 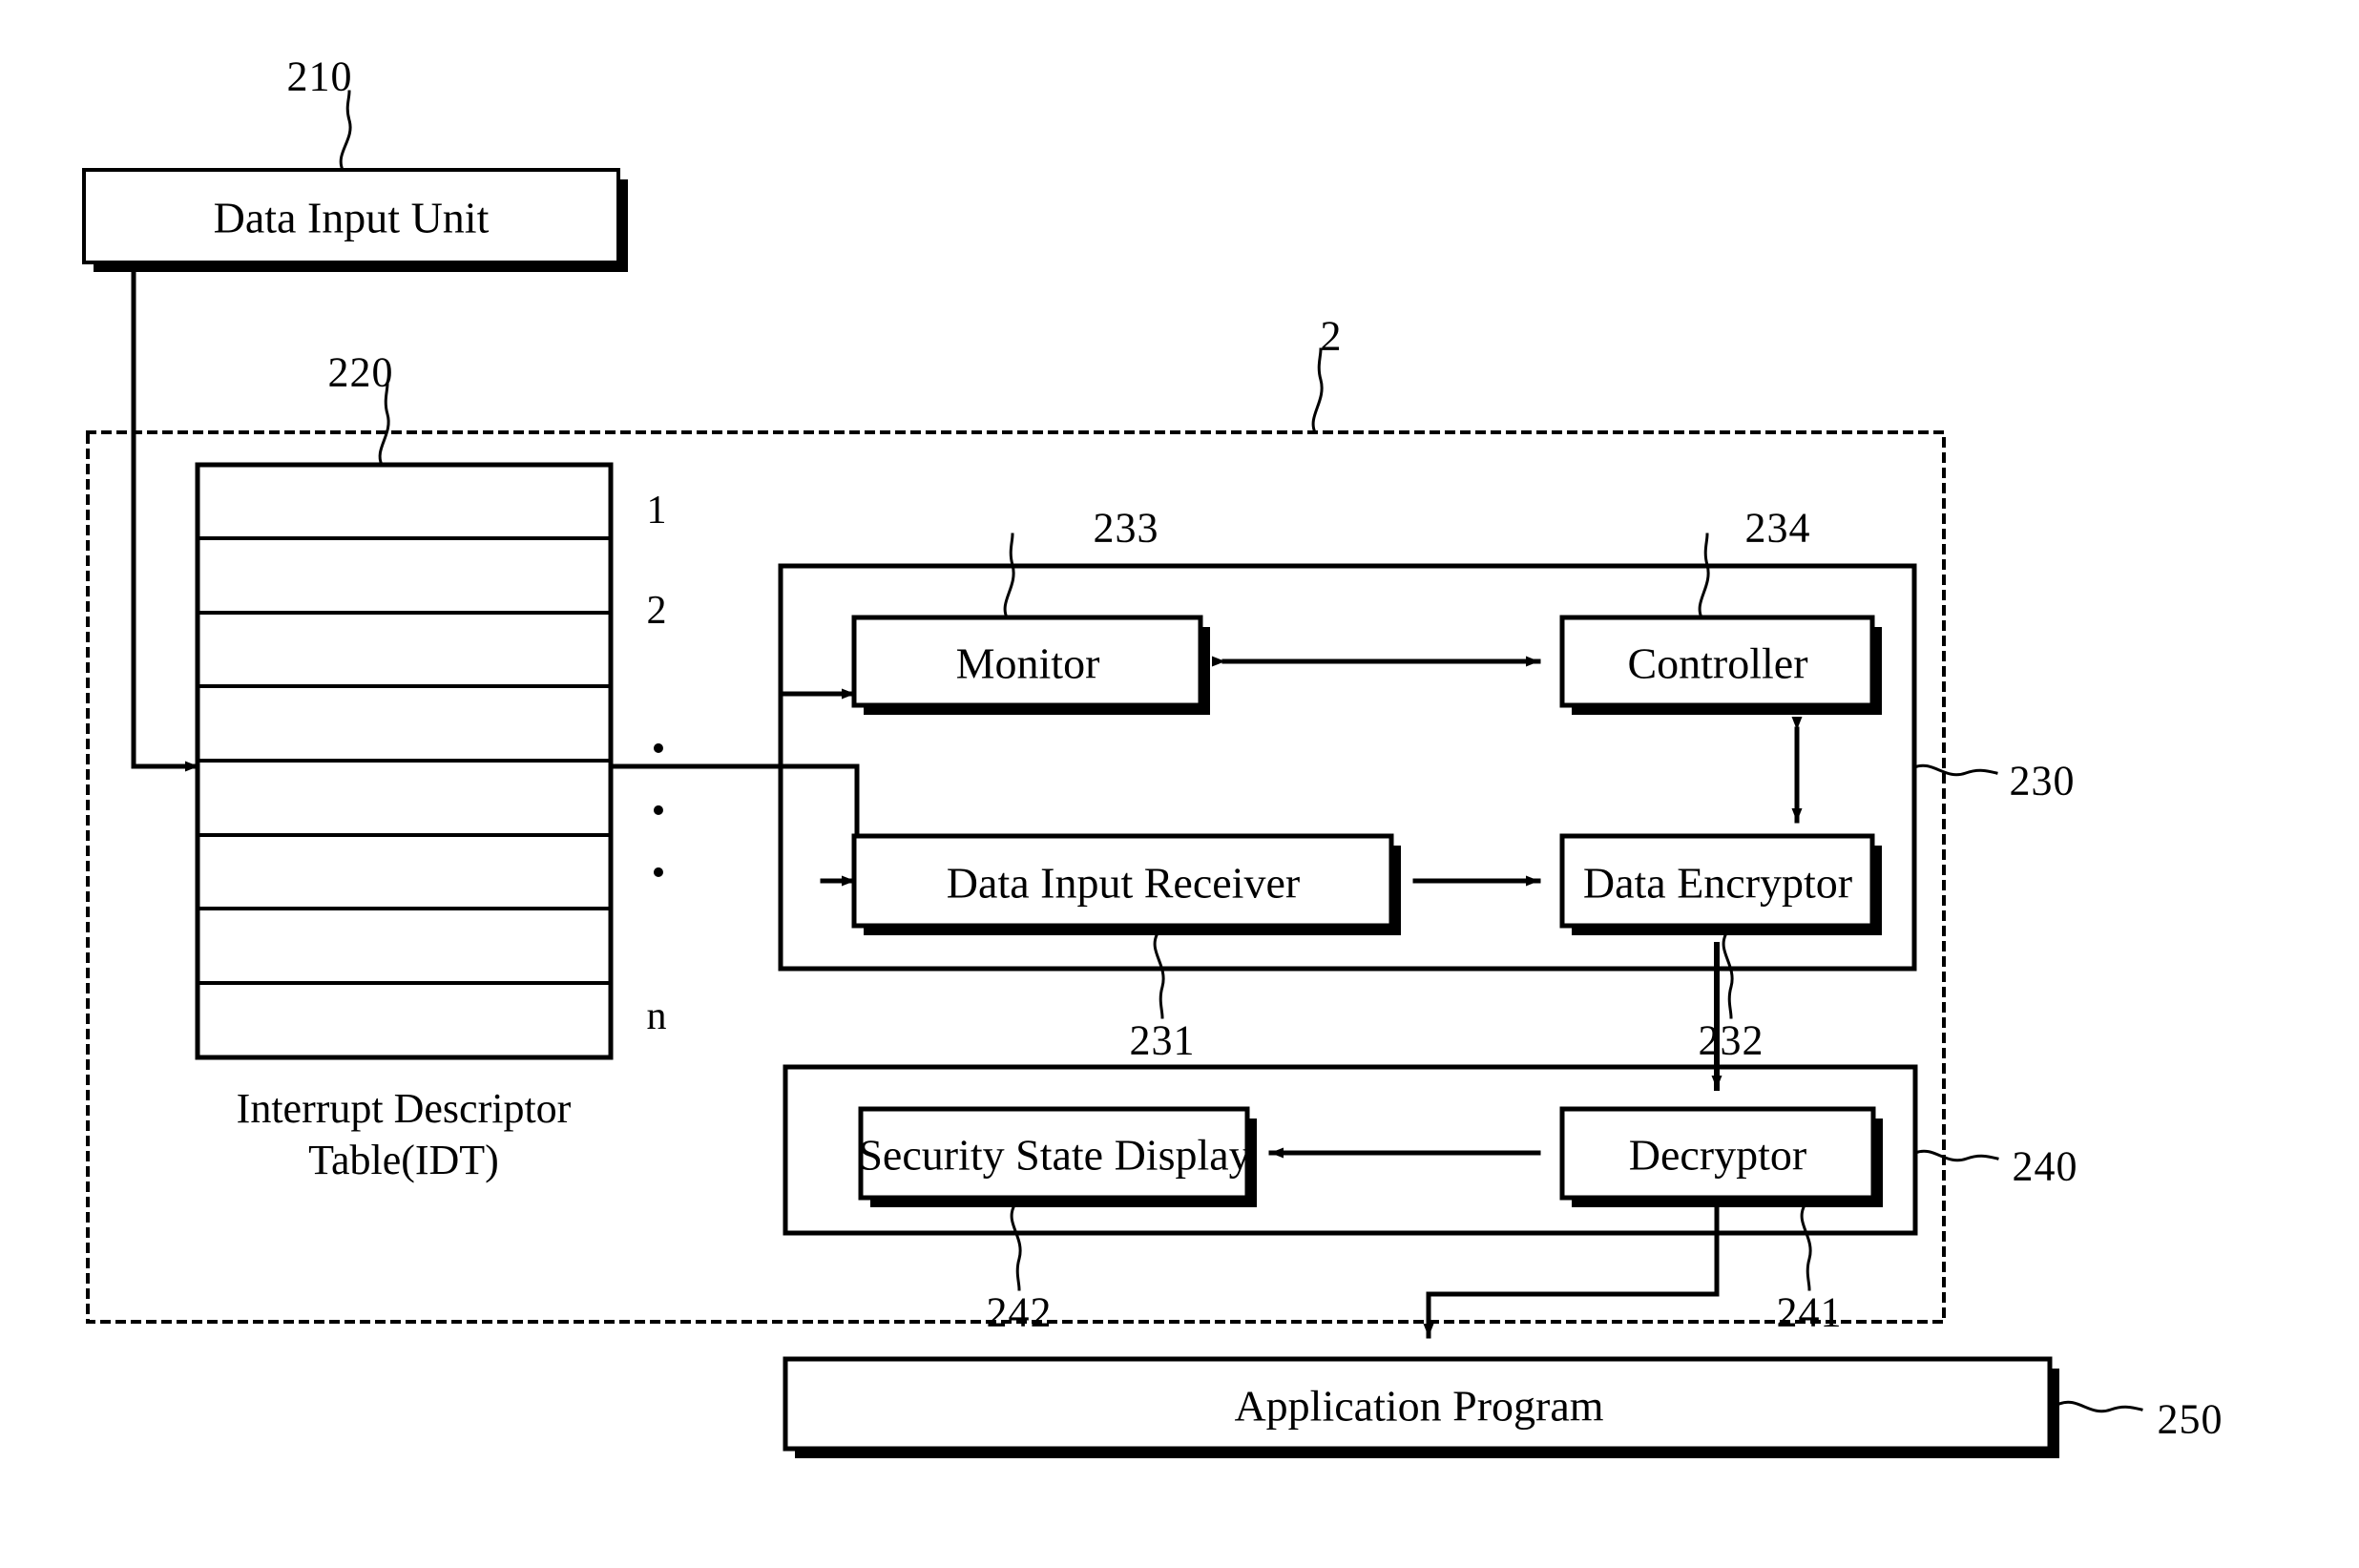 What do you see at coordinates (1054, 1155) in the screenshot?
I see `security-state-display-label: Security State Display` at bounding box center [1054, 1155].